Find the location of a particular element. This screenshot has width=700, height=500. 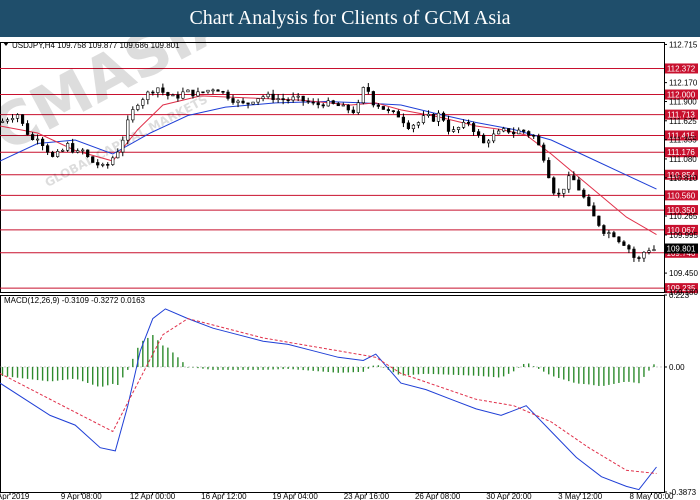

x-tick-label: 26 Apr 08:00 is located at coordinates (438, 496).